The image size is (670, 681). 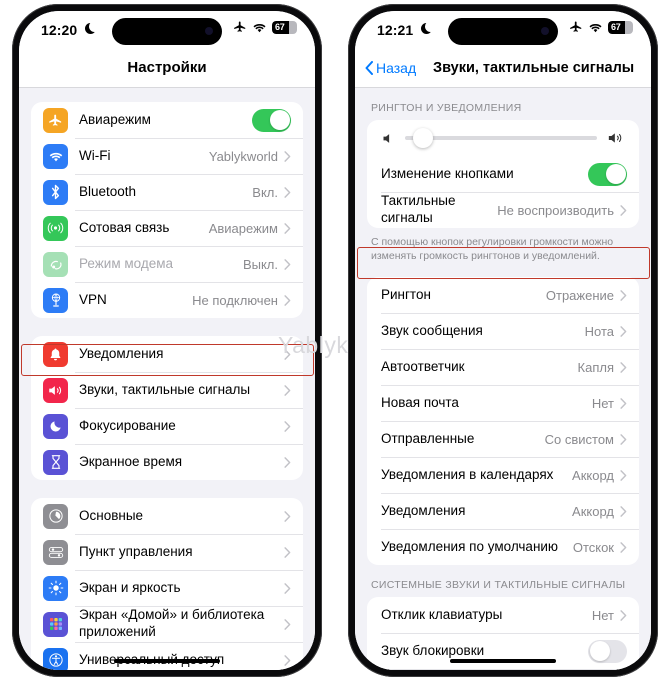 What do you see at coordinates (601, 27) in the screenshot?
I see `status-indicators: 67` at bounding box center [601, 27].